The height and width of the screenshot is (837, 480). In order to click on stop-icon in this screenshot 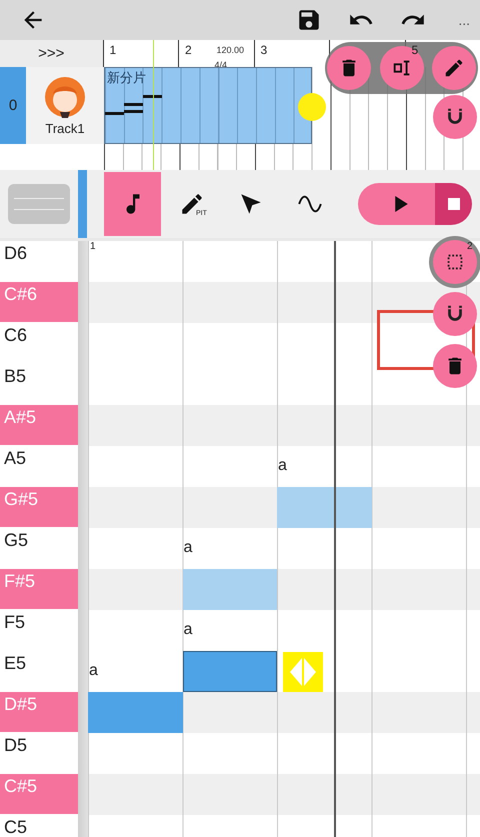, I will do `click(454, 204)`.